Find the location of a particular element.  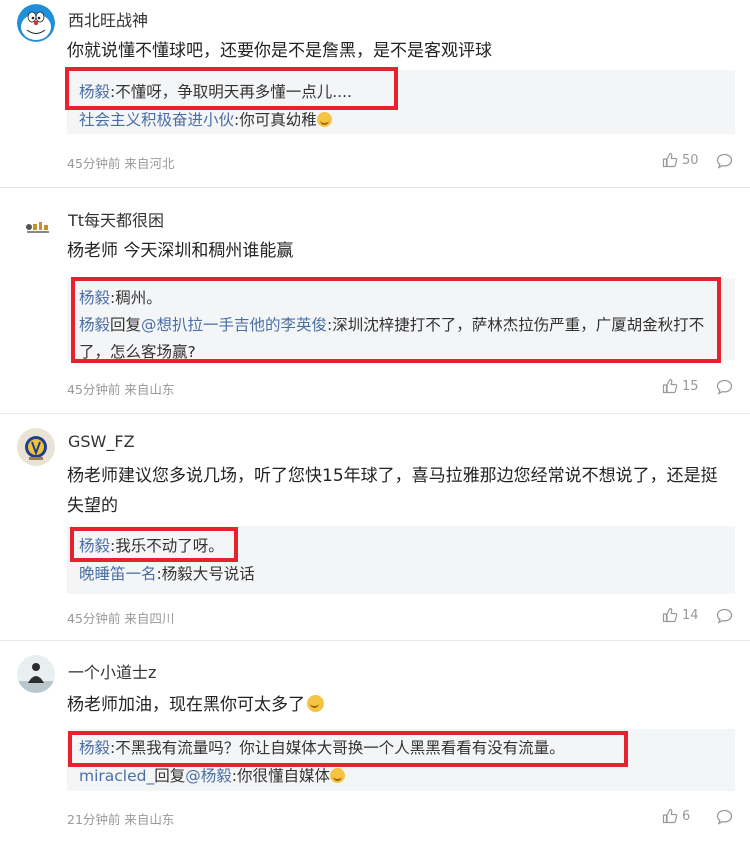

reply-item: 杨毅:稠州。 is located at coordinates (401, 298).